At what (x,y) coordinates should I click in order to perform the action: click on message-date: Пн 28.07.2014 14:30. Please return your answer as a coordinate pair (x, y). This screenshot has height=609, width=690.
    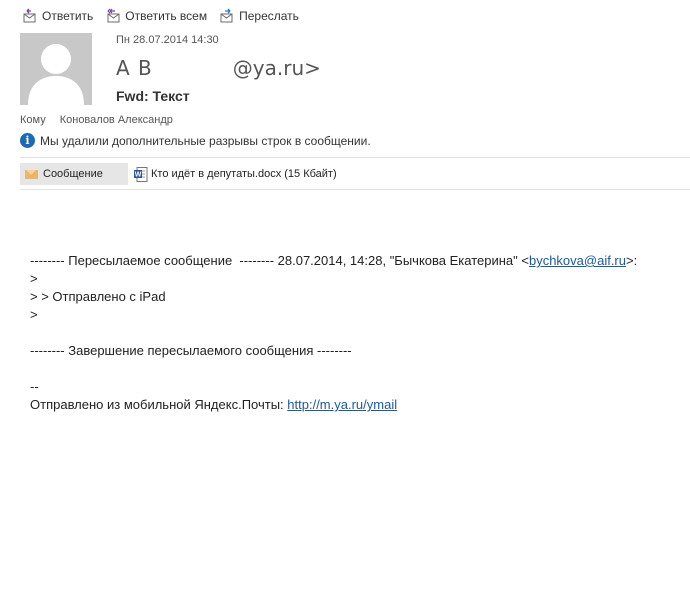
    Looking at the image, I should click on (167, 40).